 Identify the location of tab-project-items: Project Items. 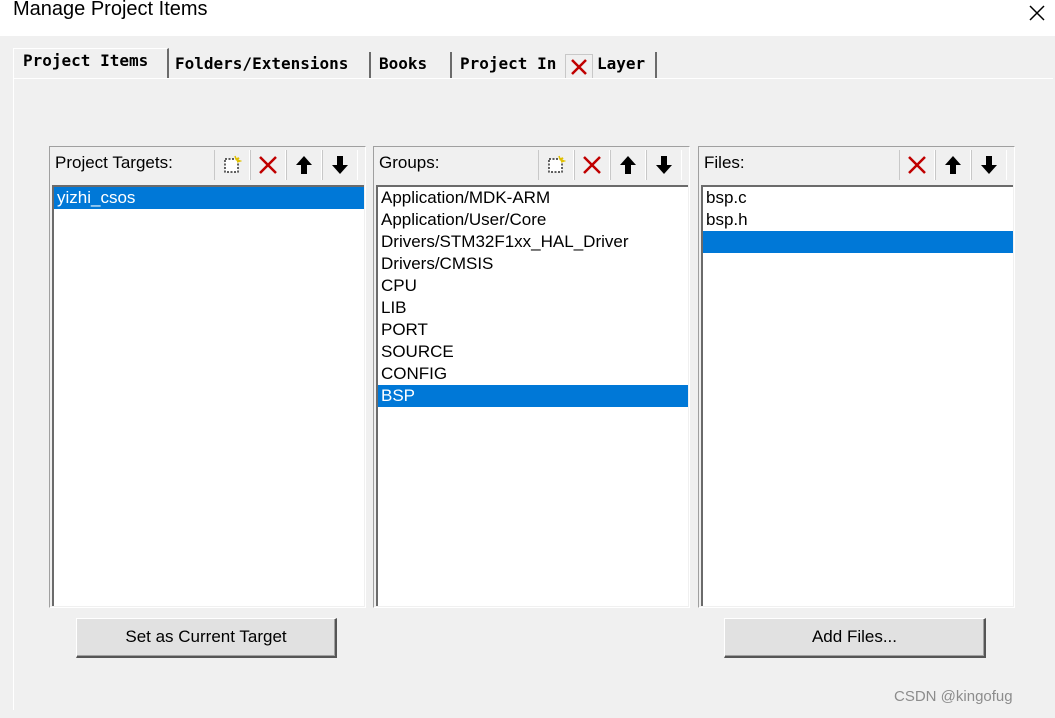
(91, 64).